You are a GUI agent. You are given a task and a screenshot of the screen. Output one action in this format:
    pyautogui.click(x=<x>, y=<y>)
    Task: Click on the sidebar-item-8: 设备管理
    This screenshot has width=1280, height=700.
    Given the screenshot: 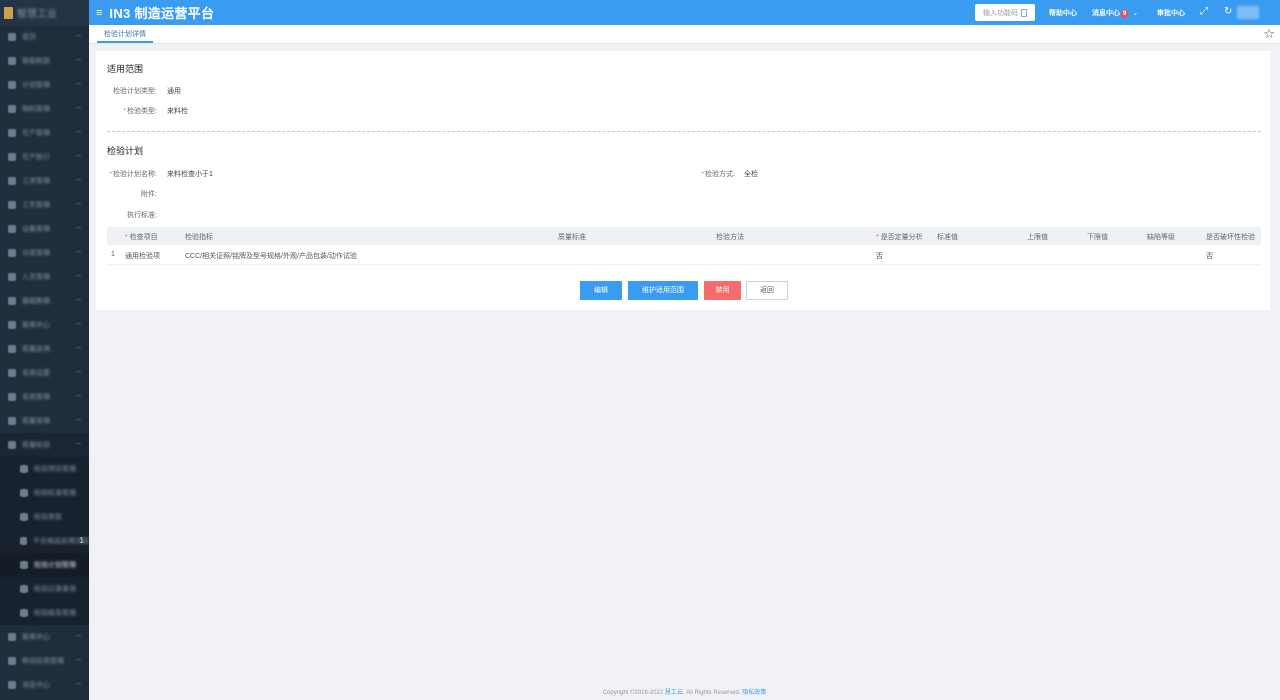 What is the action you would take?
    pyautogui.click(x=44, y=229)
    